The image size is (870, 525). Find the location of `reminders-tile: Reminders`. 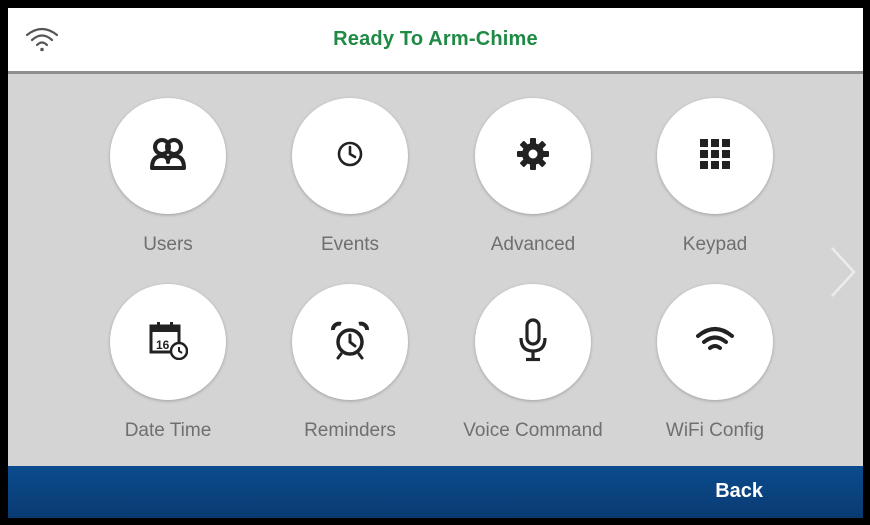

reminders-tile: Reminders is located at coordinates (350, 350).